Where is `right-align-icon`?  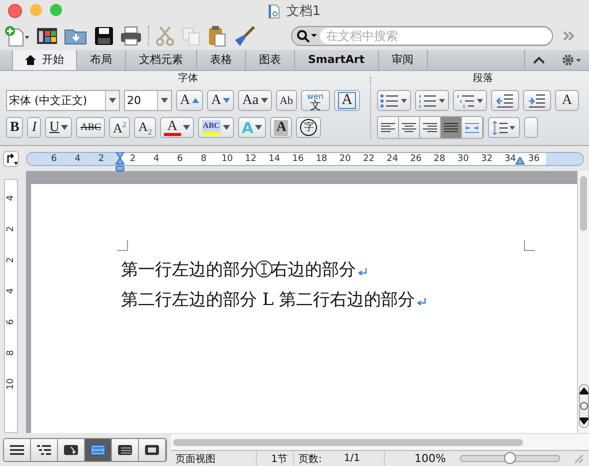 right-align-icon is located at coordinates (430, 128).